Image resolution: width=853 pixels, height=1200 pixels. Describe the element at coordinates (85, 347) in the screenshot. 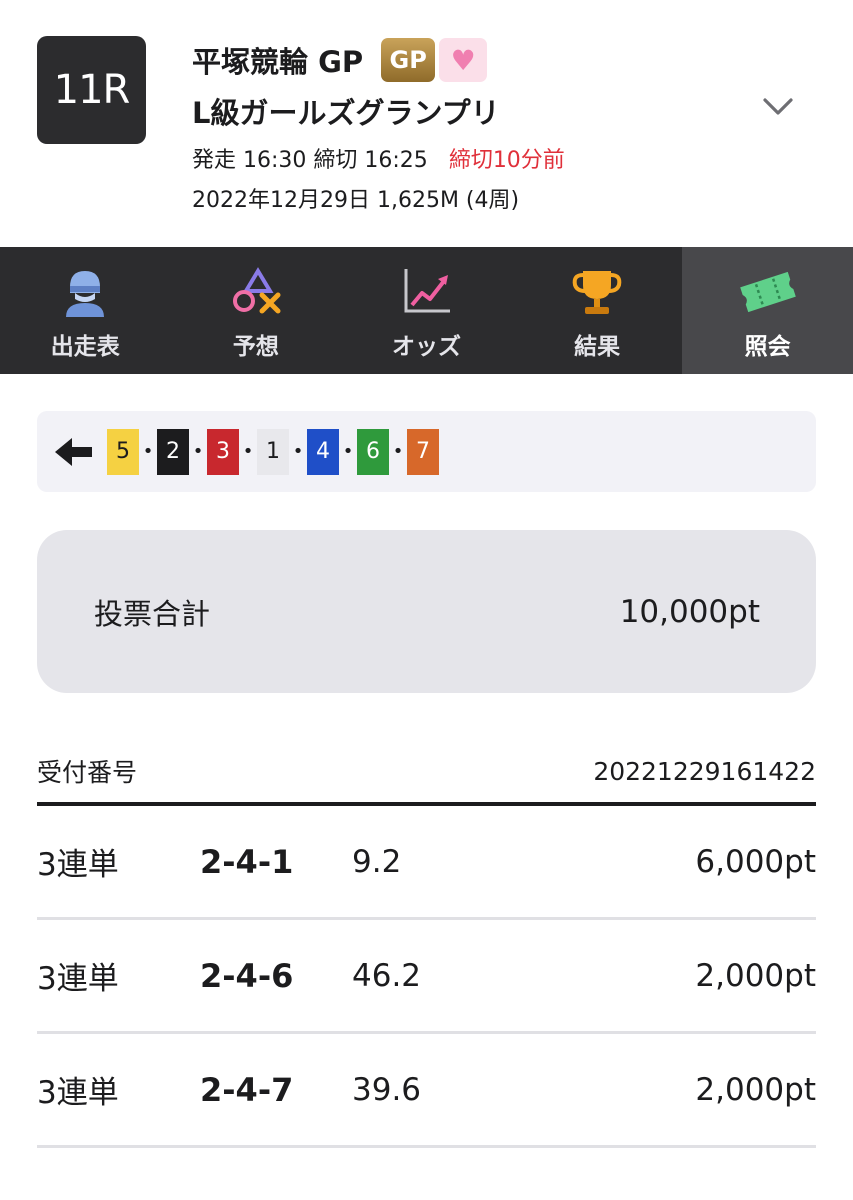

I see `tab-label: 出走表` at that location.